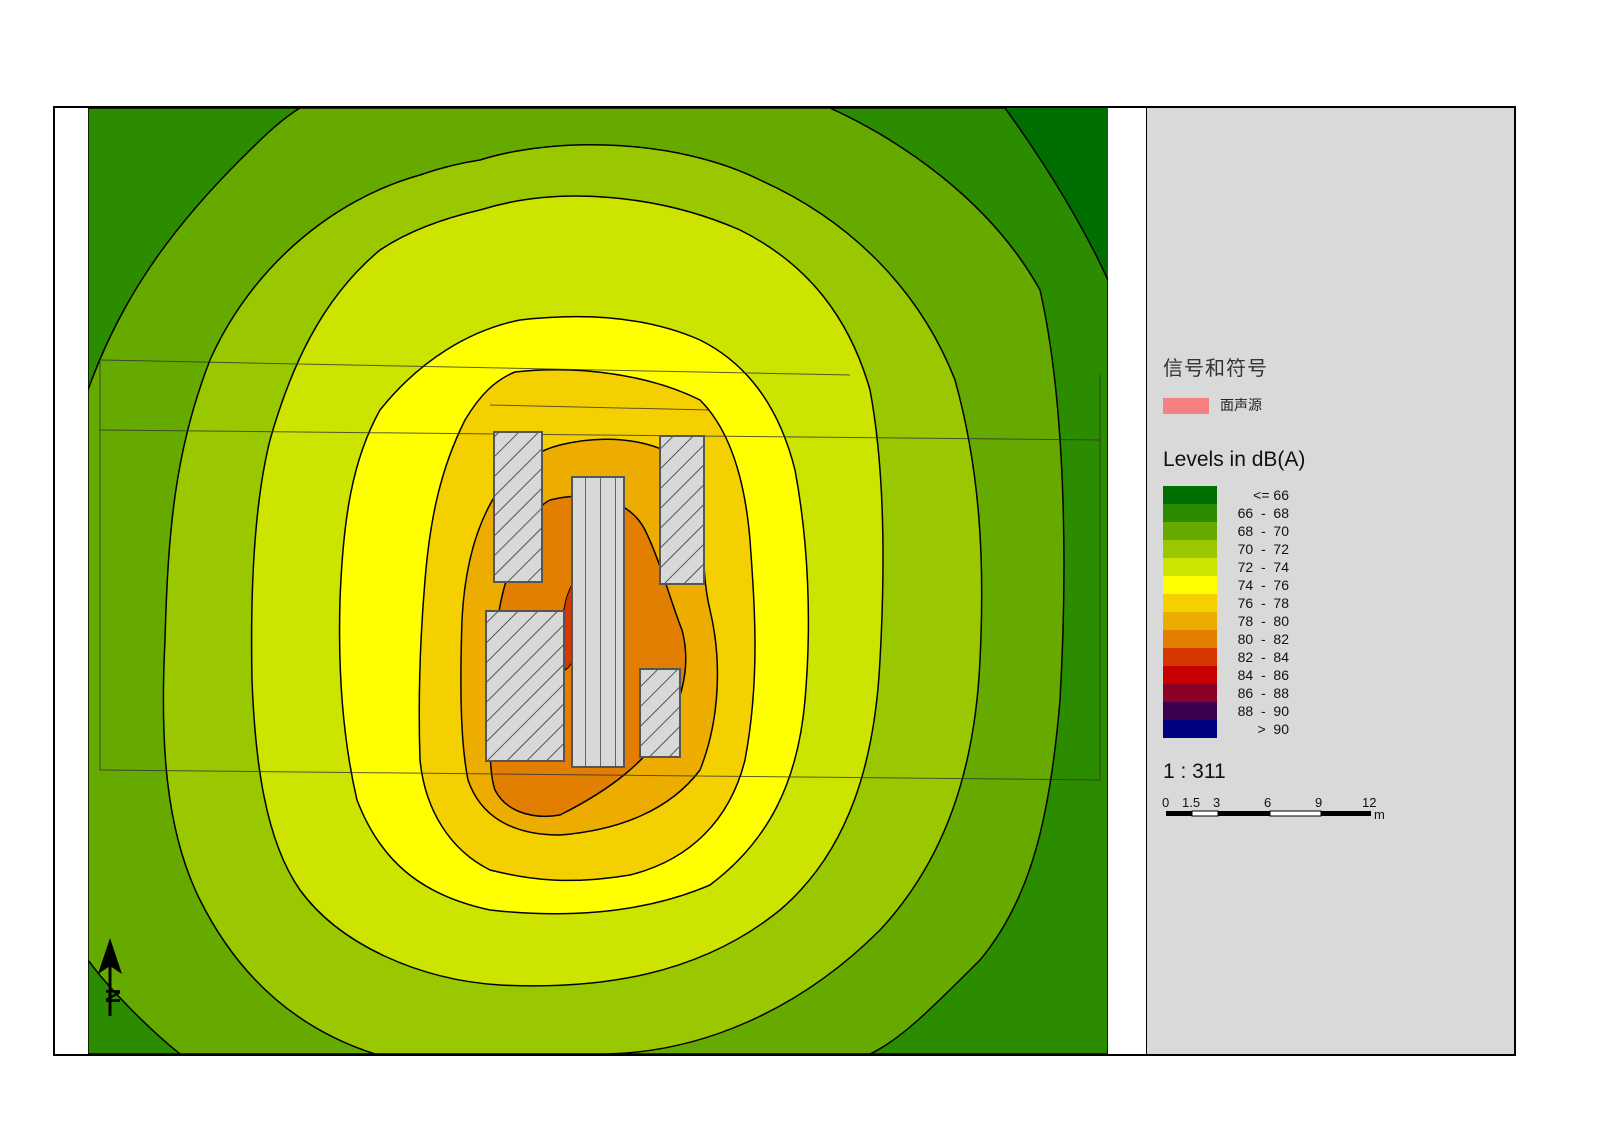  I want to click on scale-tick-3: 6, so click(1267, 802).